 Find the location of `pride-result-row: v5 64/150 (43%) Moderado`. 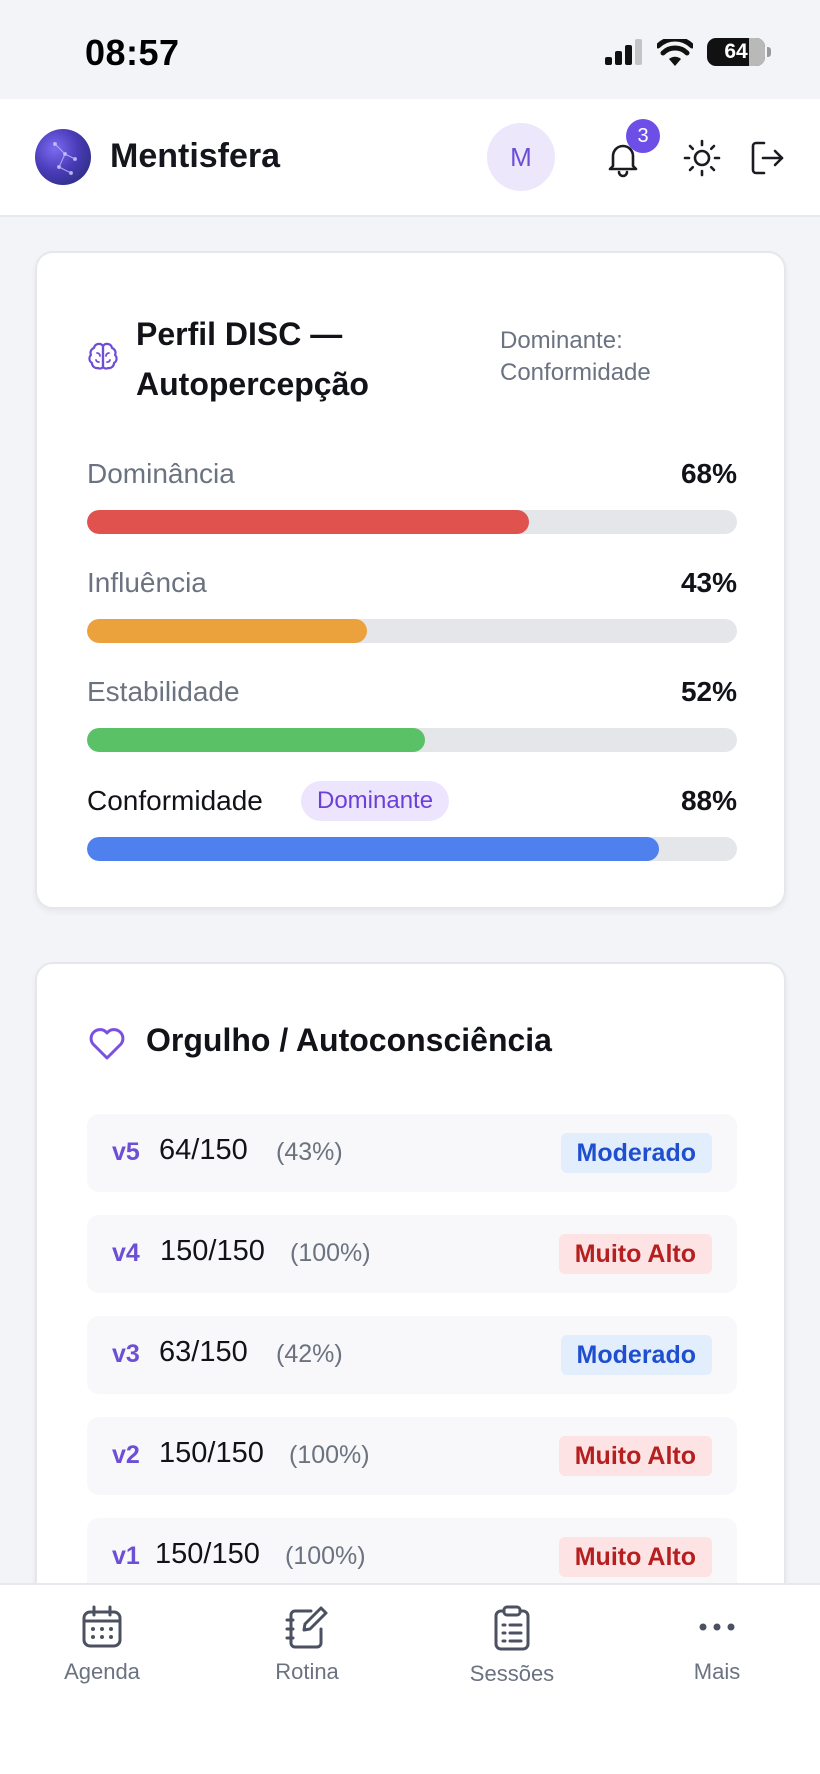

pride-result-row: v5 64/150 (43%) Moderado is located at coordinates (412, 1153).